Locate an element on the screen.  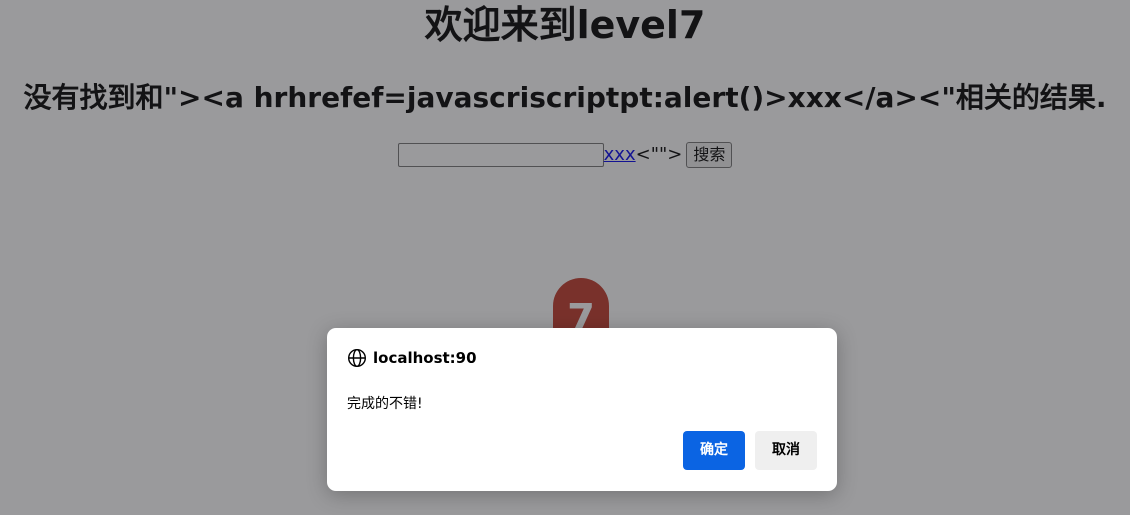
ok-button: 确定 is located at coordinates (714, 450).